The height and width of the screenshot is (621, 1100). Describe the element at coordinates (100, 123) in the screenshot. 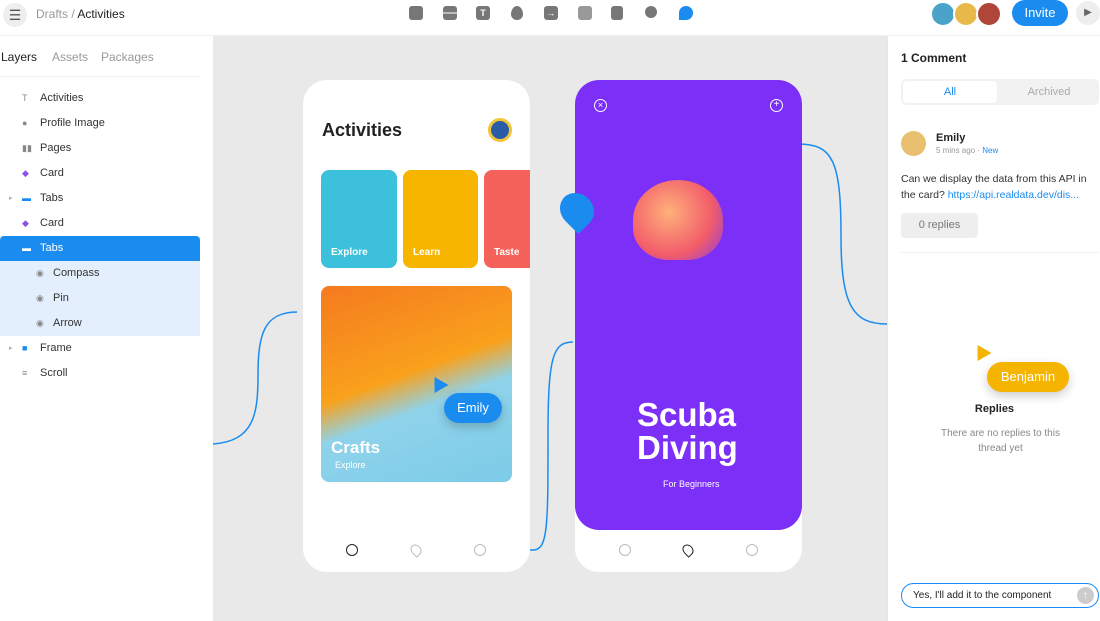

I see `layer-item: ● Profile Image` at that location.